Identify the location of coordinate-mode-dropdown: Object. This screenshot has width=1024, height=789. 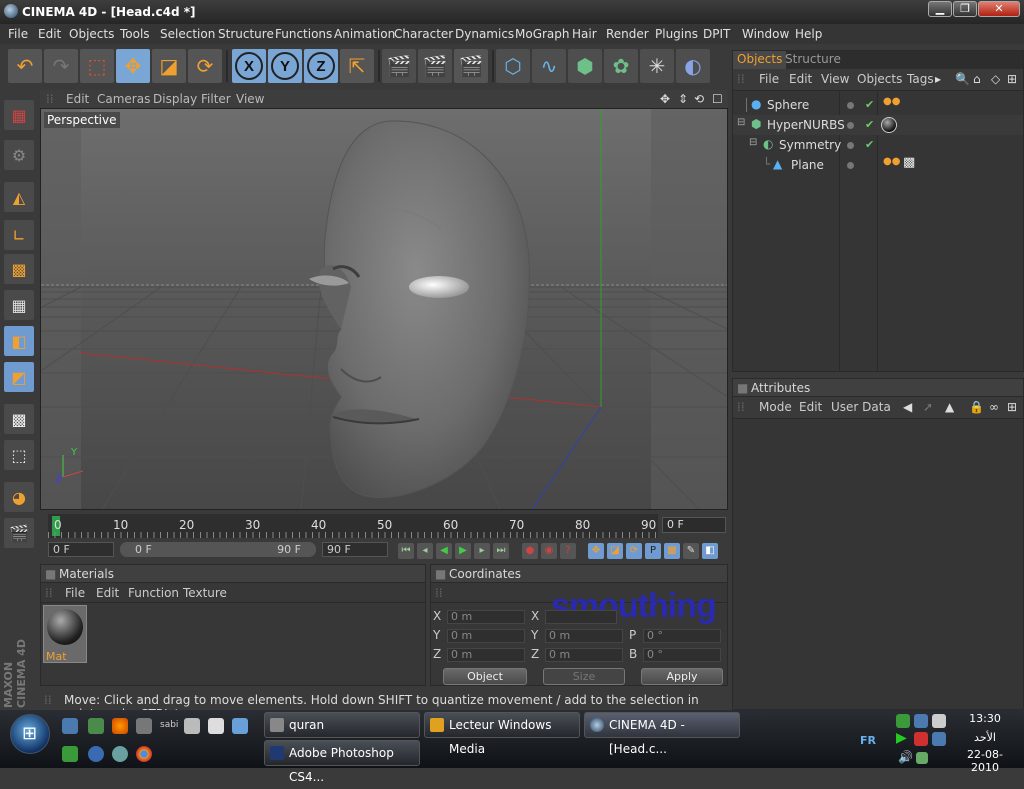
(485, 676).